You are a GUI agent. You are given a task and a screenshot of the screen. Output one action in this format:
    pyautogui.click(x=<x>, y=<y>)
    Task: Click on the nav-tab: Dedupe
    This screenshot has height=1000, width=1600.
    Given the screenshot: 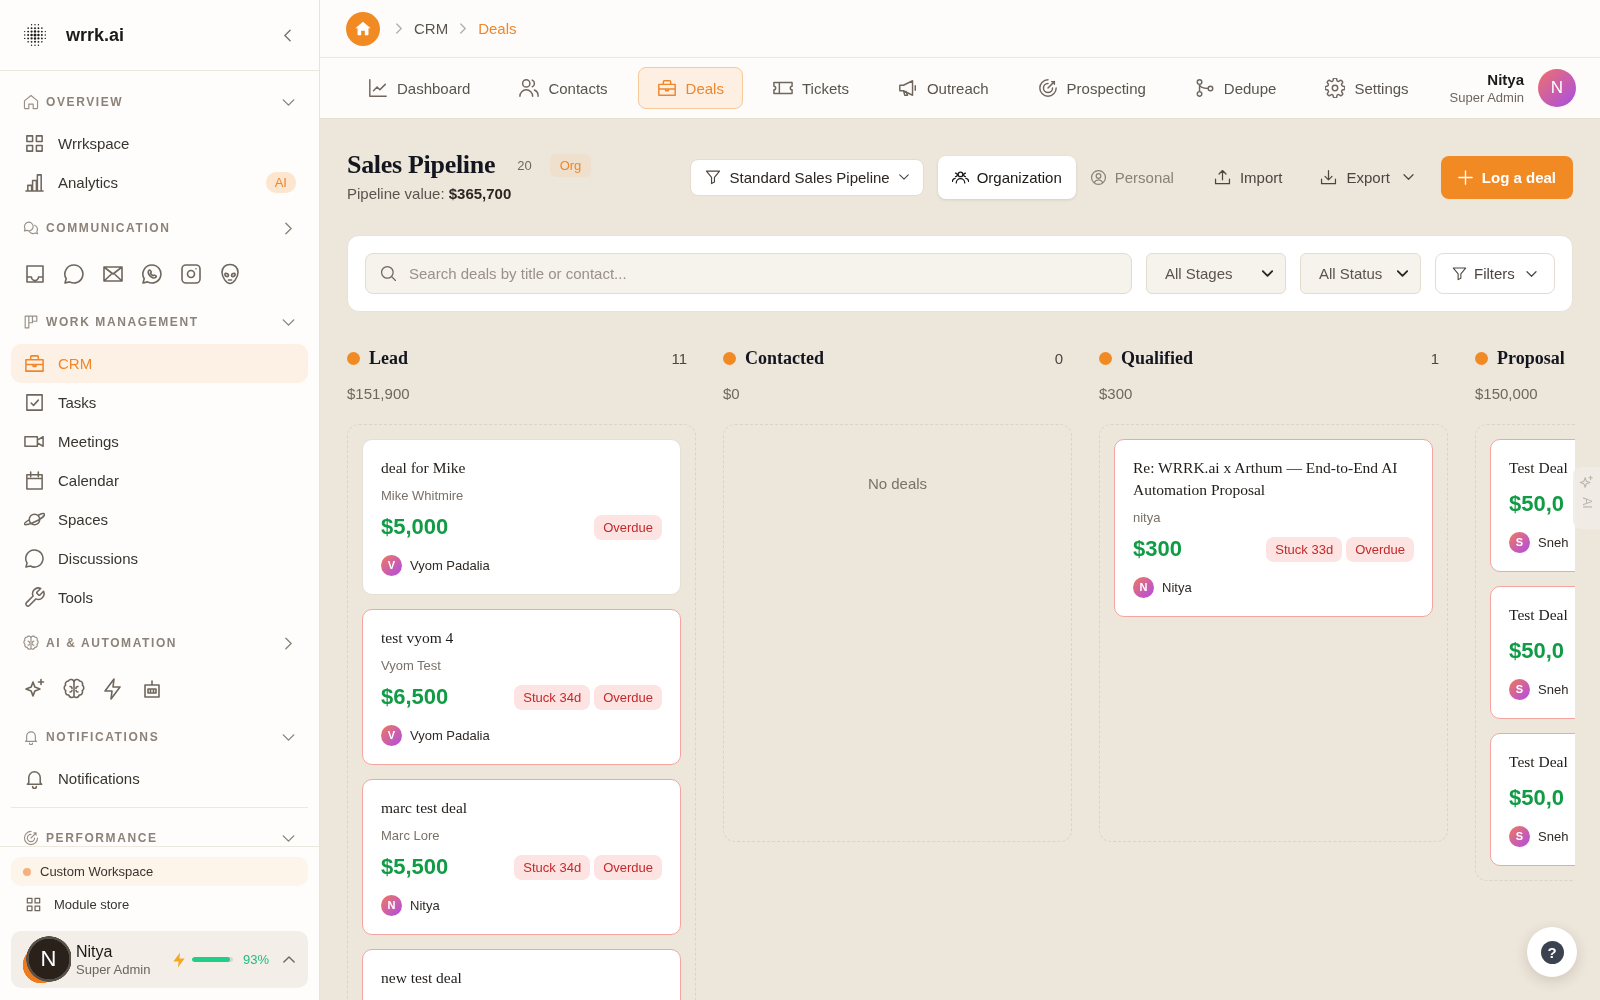 What is the action you would take?
    pyautogui.click(x=1235, y=88)
    